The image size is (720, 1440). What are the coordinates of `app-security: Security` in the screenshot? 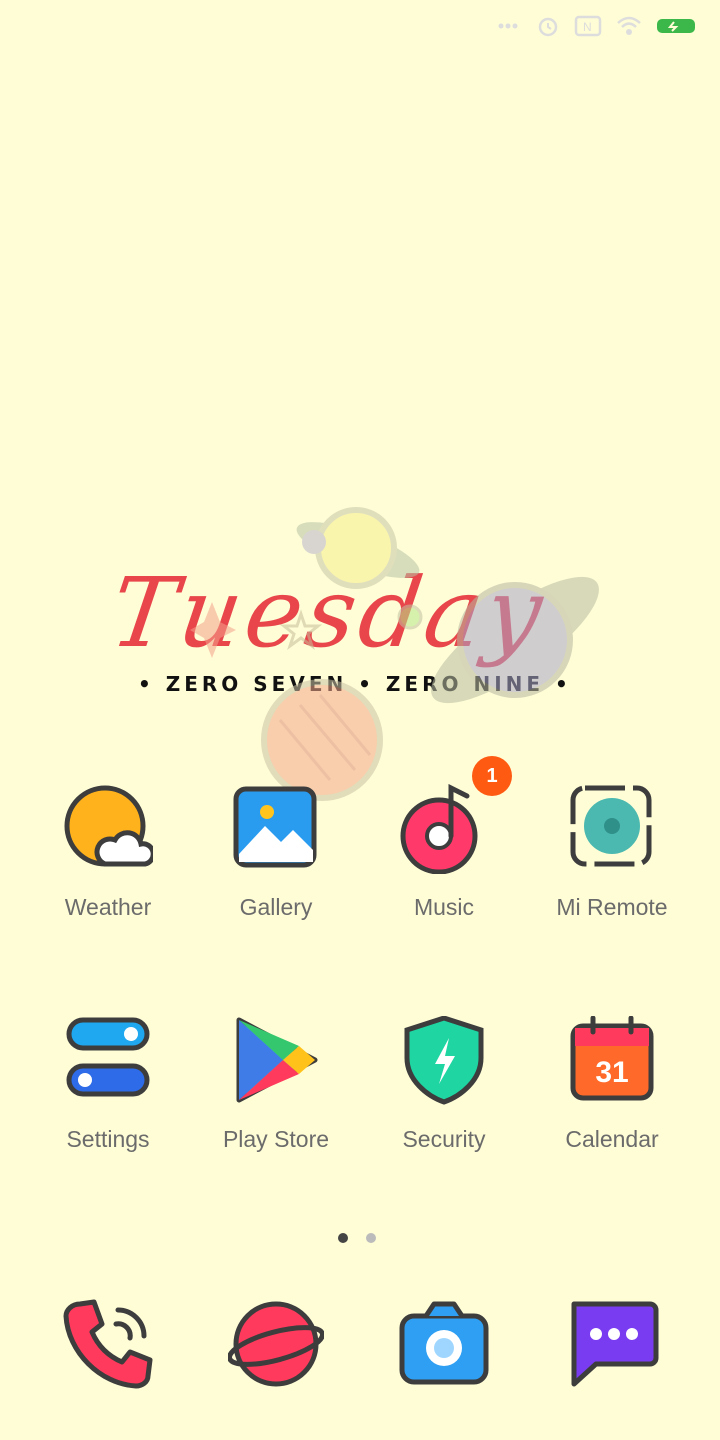 It's located at (444, 1091).